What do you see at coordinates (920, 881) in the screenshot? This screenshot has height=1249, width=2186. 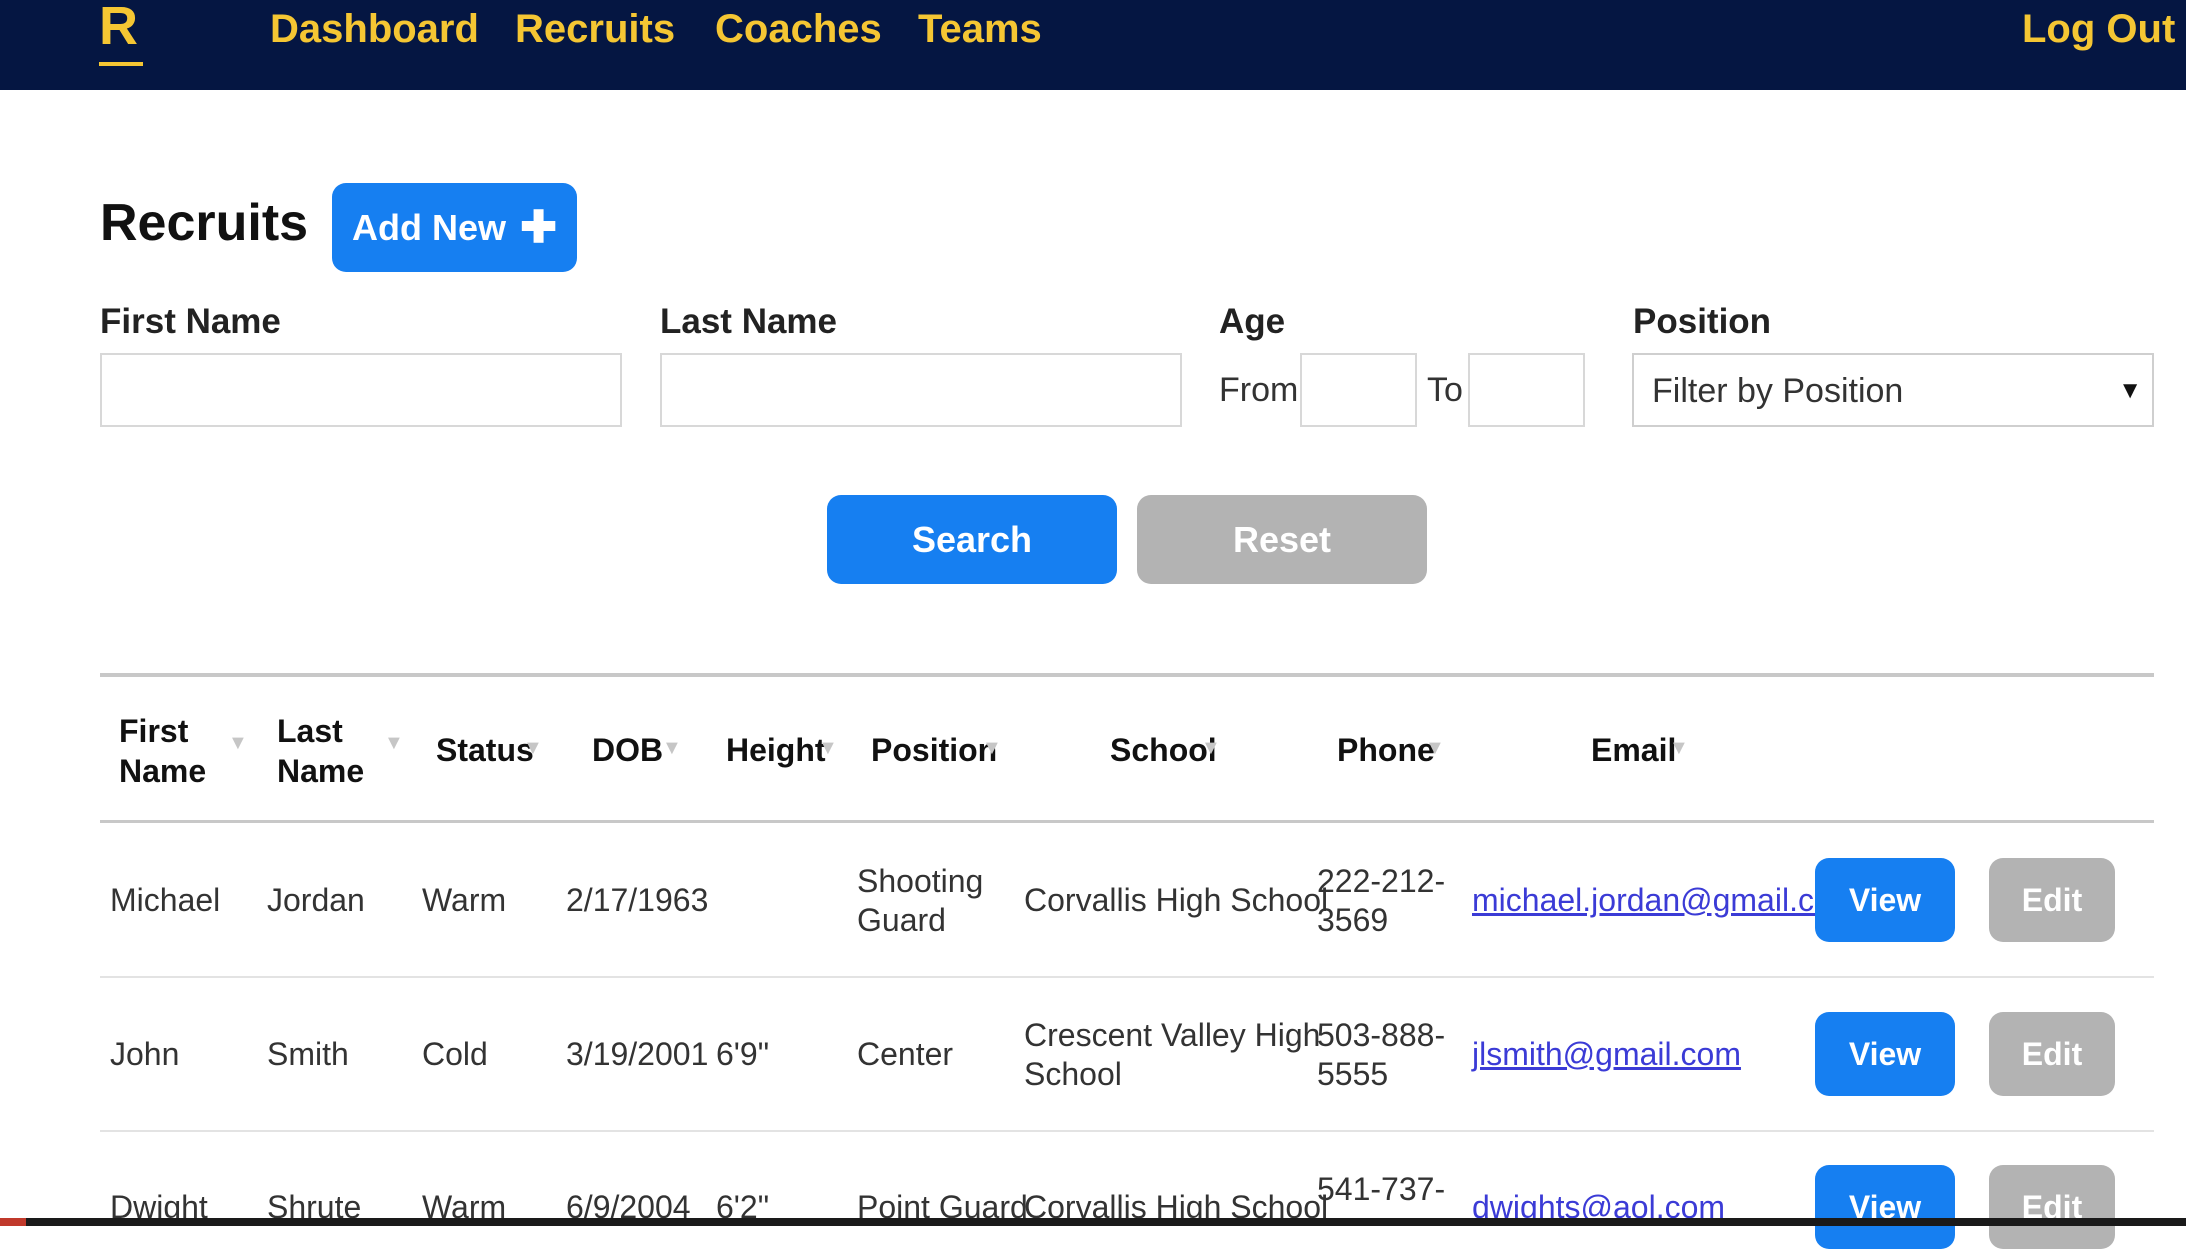 I see `cell-position-line: Shooting` at bounding box center [920, 881].